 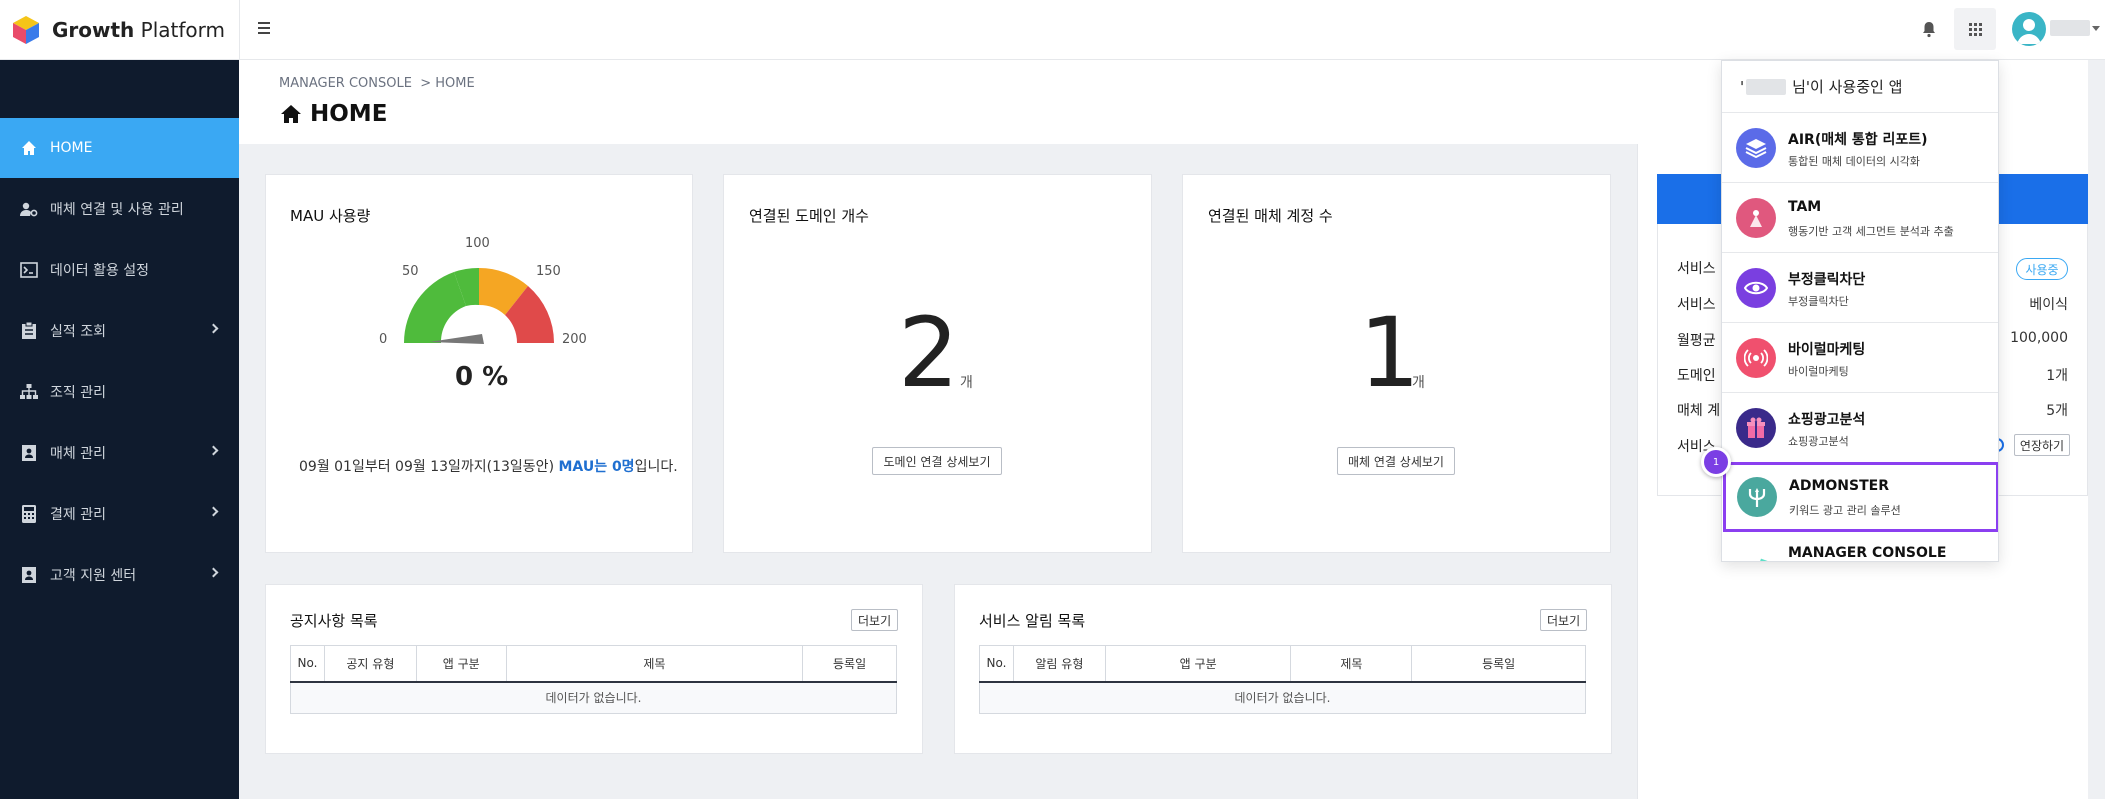 What do you see at coordinates (1756, 428) in the screenshot?
I see `gift-icon` at bounding box center [1756, 428].